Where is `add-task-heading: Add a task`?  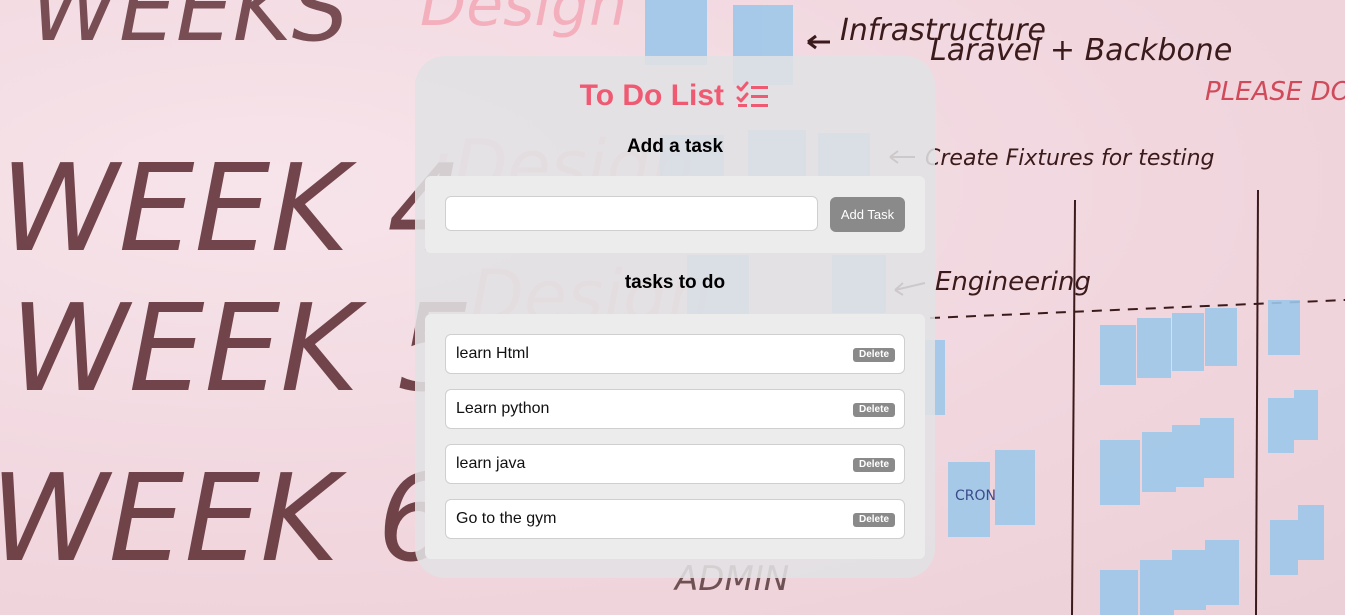
add-task-heading: Add a task is located at coordinates (675, 146).